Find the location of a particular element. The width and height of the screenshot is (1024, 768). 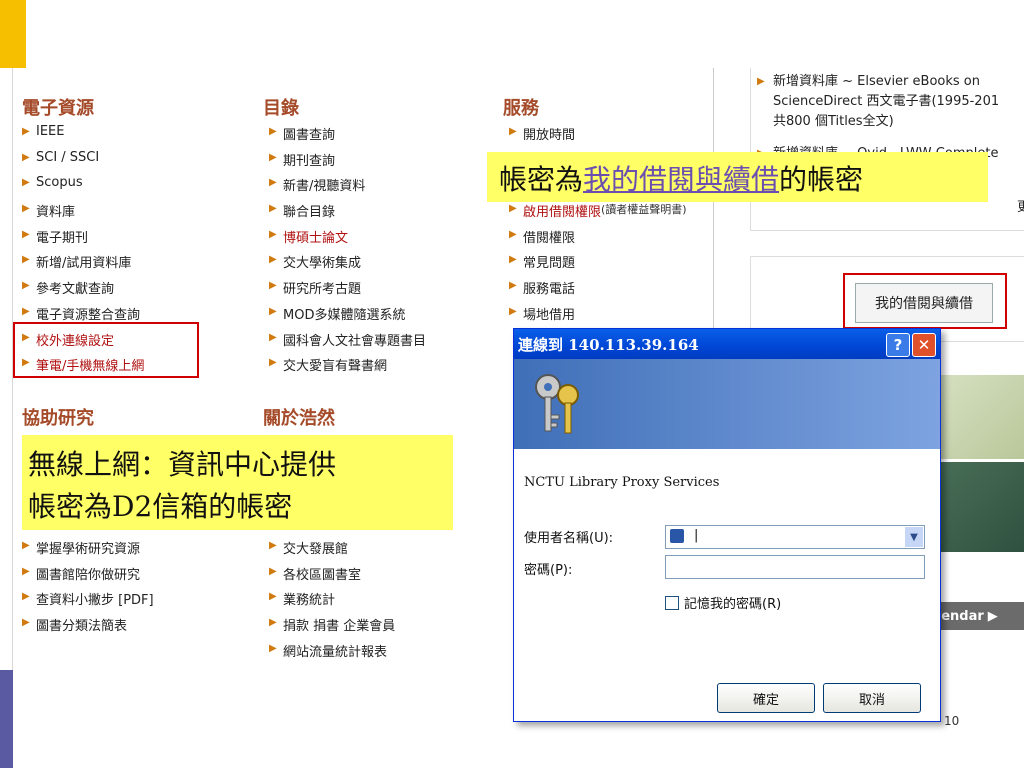

ok-button: 確定 is located at coordinates (766, 698).